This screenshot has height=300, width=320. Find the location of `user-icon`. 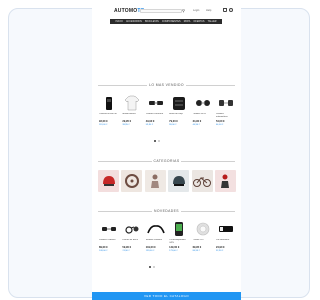

user-icon is located at coordinates (231, 10).